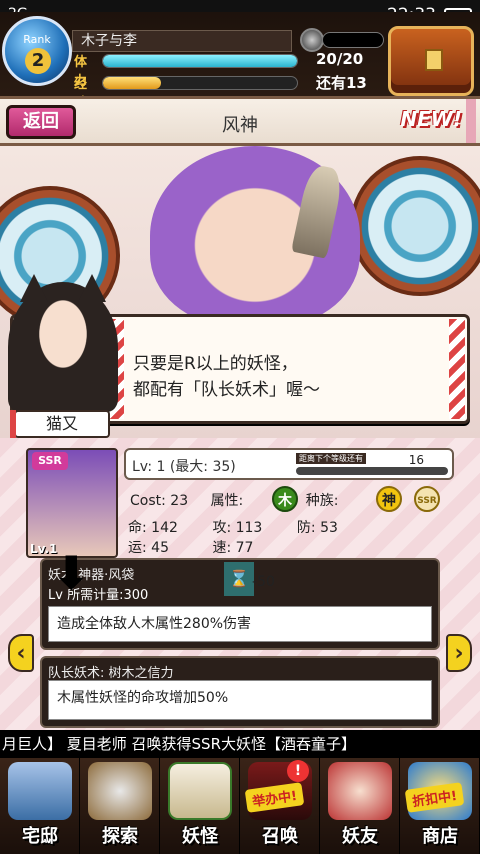 This screenshot has width=480, height=854. Describe the element at coordinates (372, 471) in the screenshot. I see `next-level-bar` at that location.